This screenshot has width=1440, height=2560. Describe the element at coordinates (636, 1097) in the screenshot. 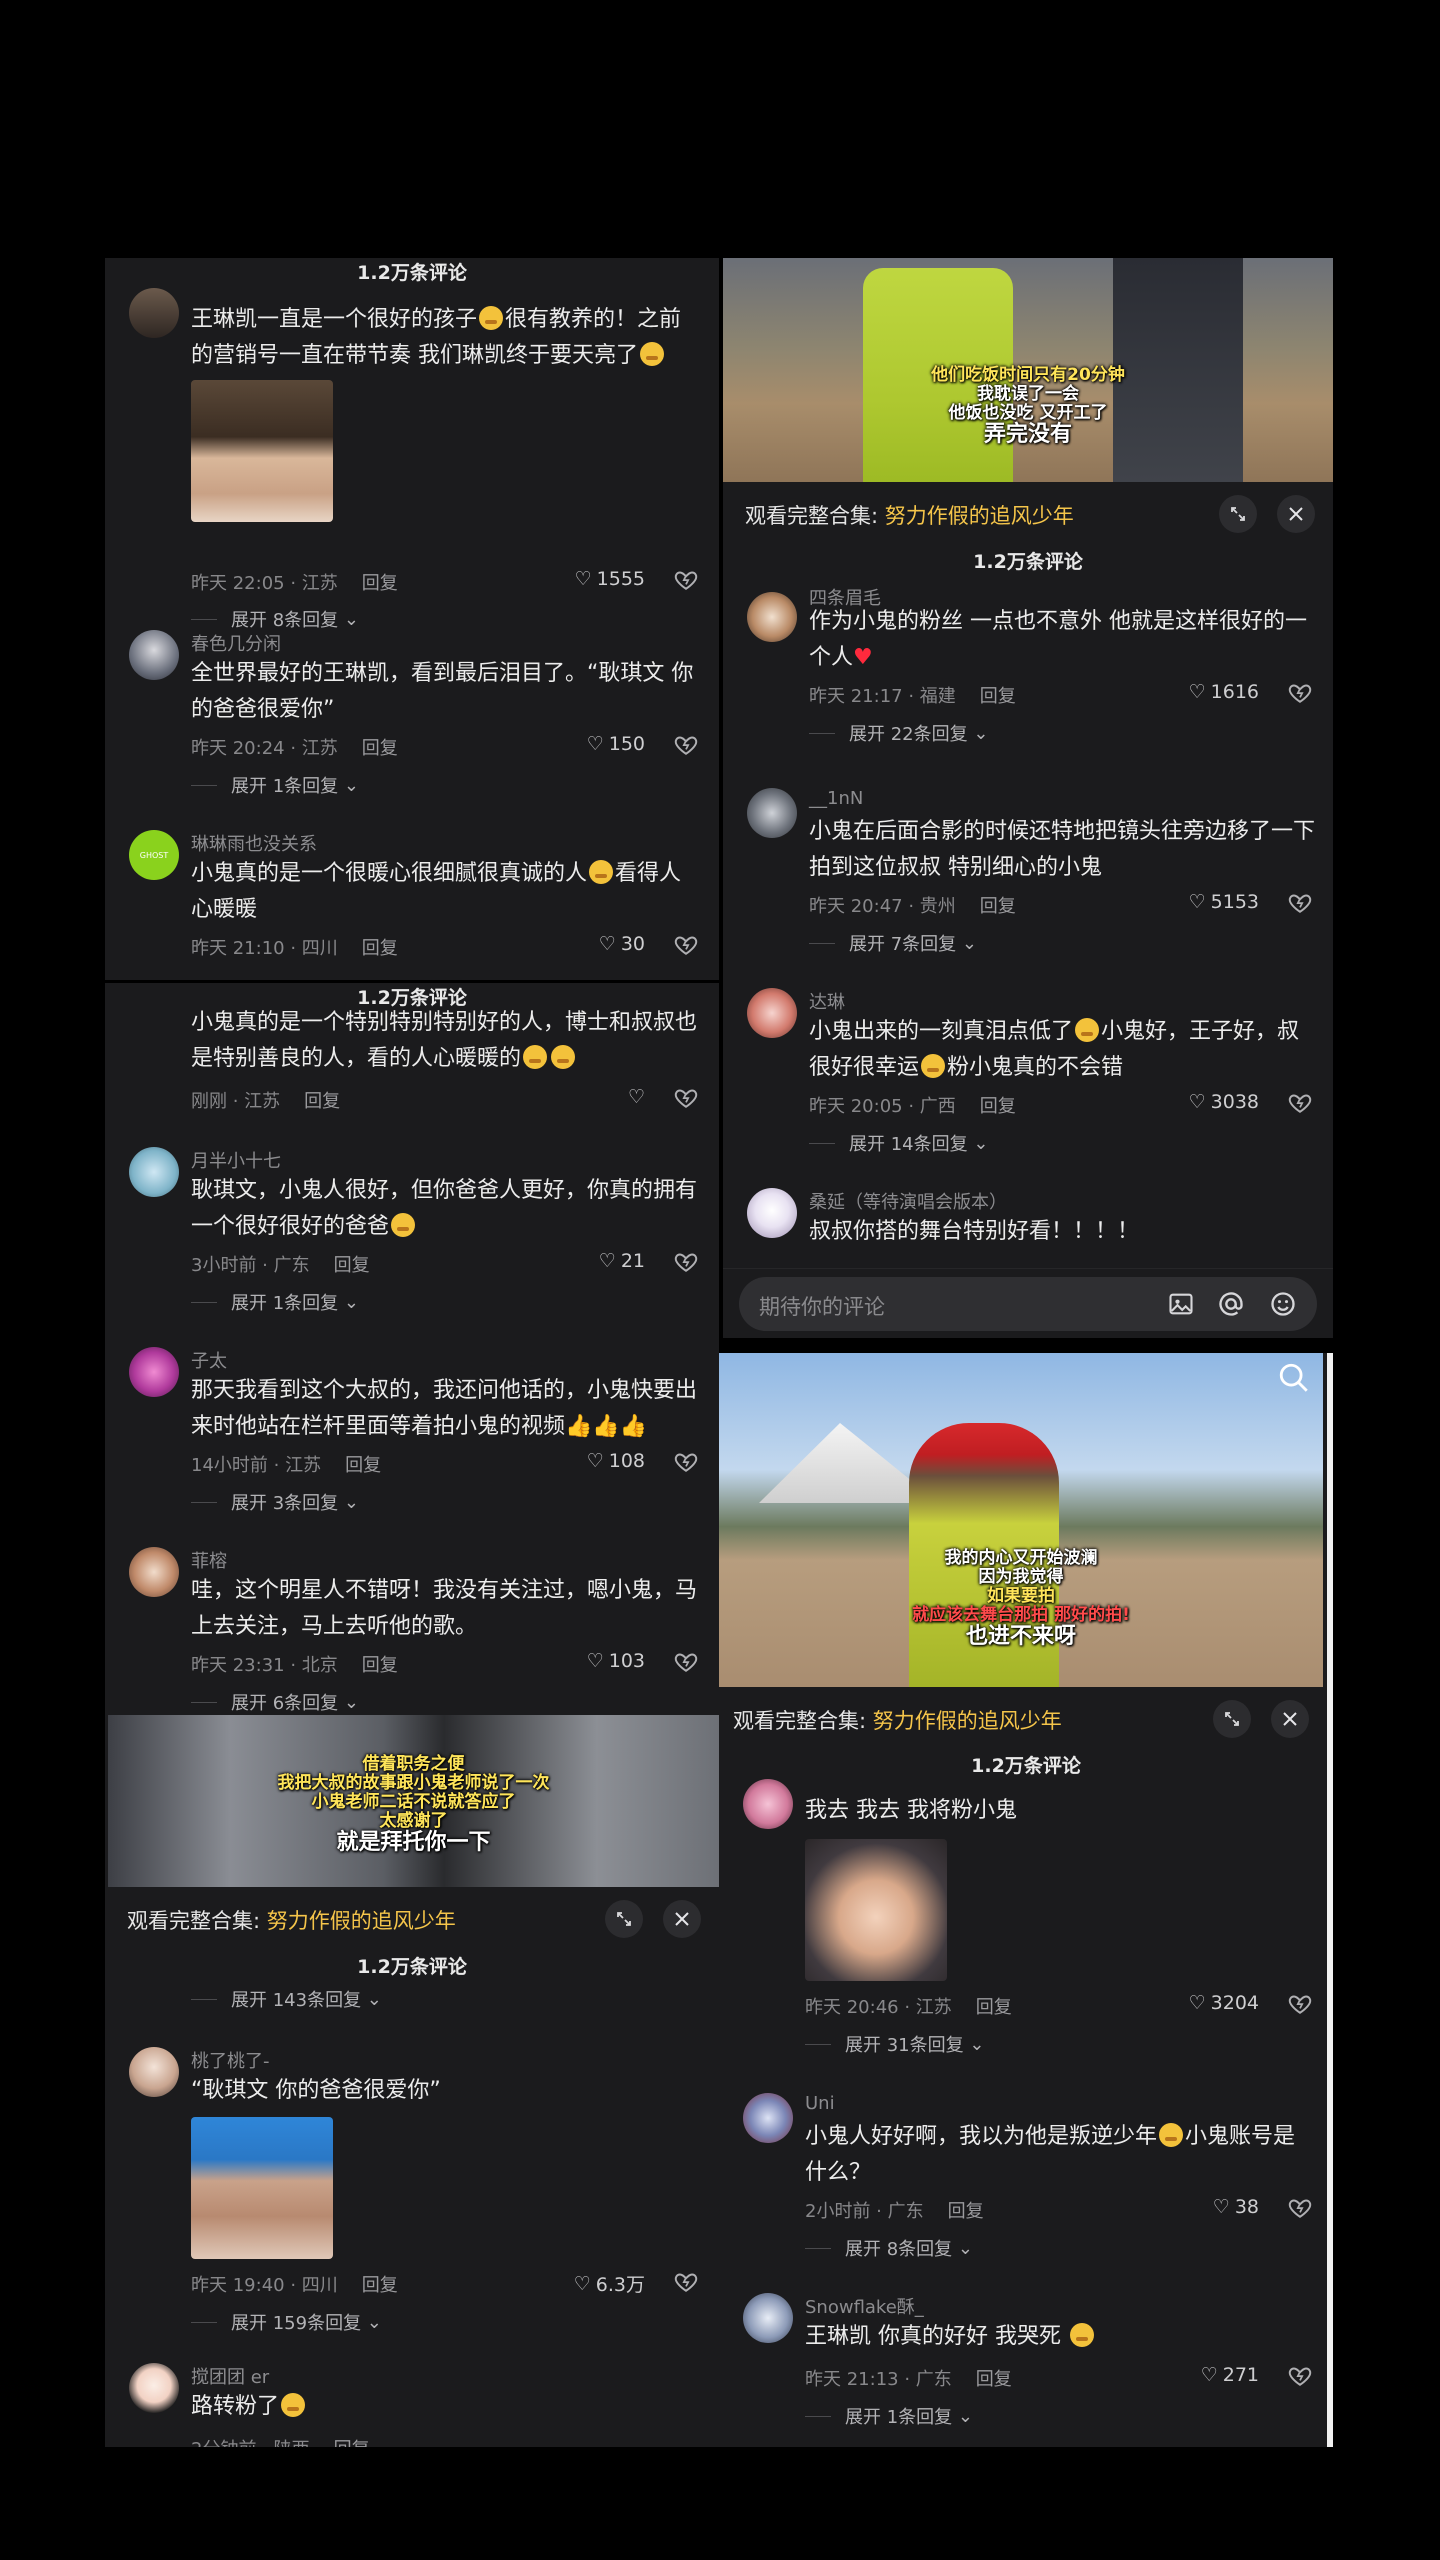

I see `like-button: ♡` at that location.